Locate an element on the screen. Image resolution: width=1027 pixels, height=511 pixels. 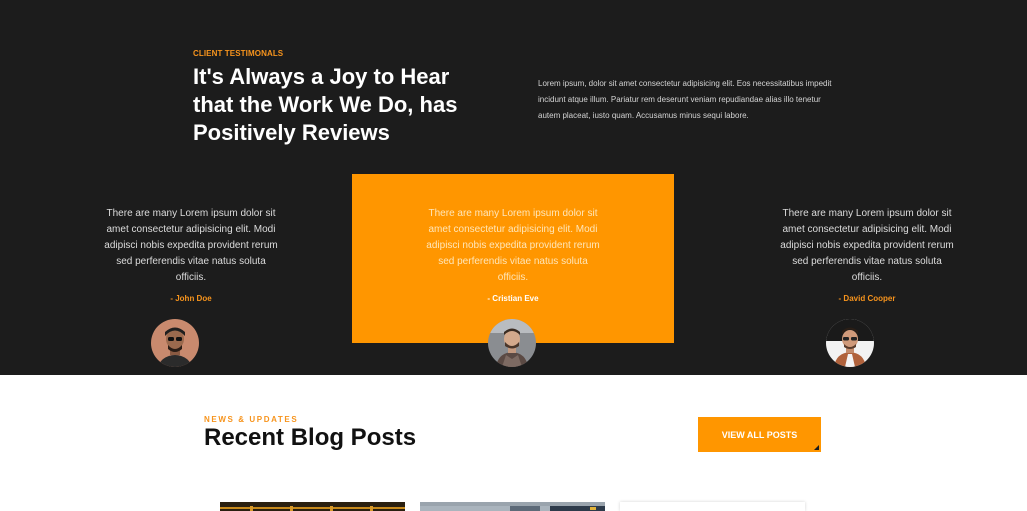
view-all-posts-label: VIEW ALL POSTS is located at coordinates (759, 434).